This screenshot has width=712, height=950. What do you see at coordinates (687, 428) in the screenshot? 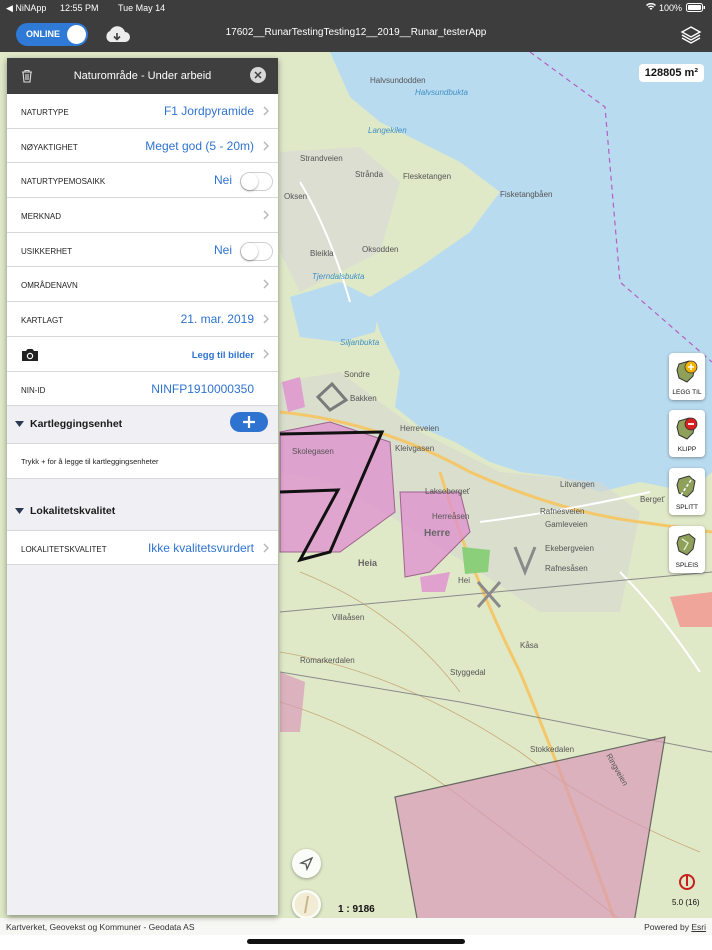
I see `clip-polygon-icon` at bounding box center [687, 428].